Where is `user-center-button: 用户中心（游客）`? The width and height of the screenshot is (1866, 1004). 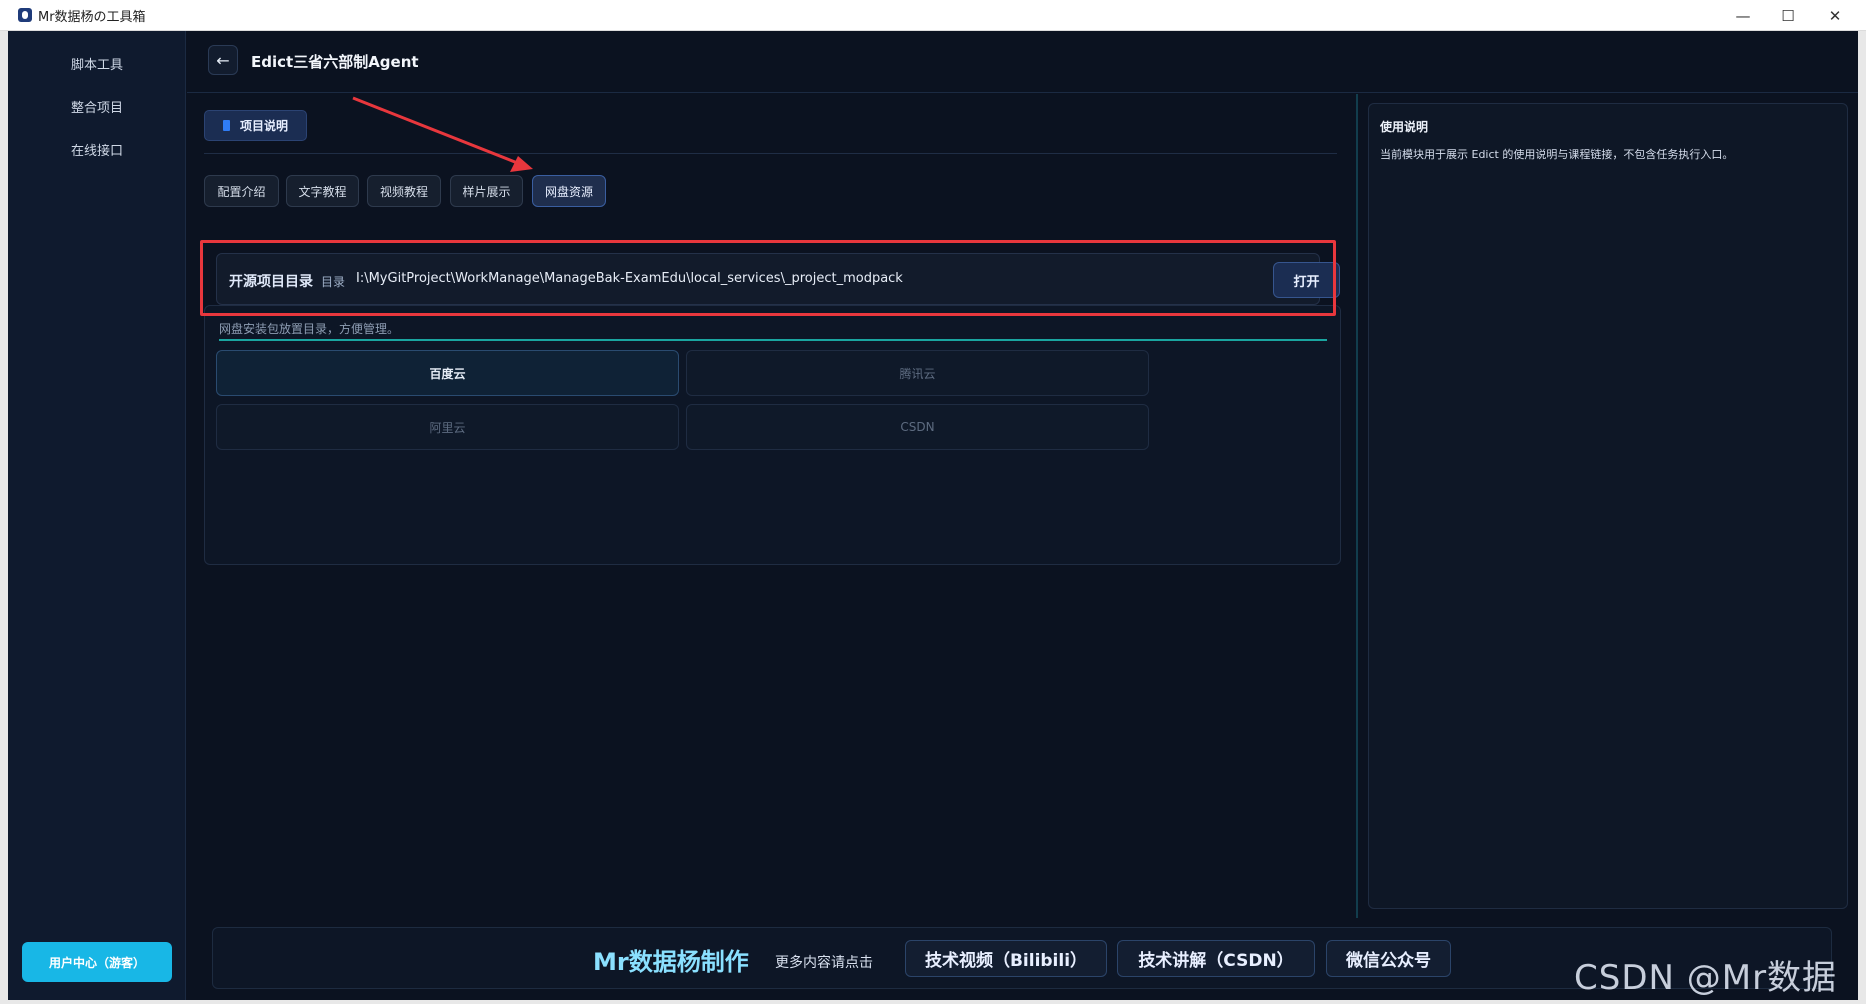 user-center-button: 用户中心（游客） is located at coordinates (97, 962).